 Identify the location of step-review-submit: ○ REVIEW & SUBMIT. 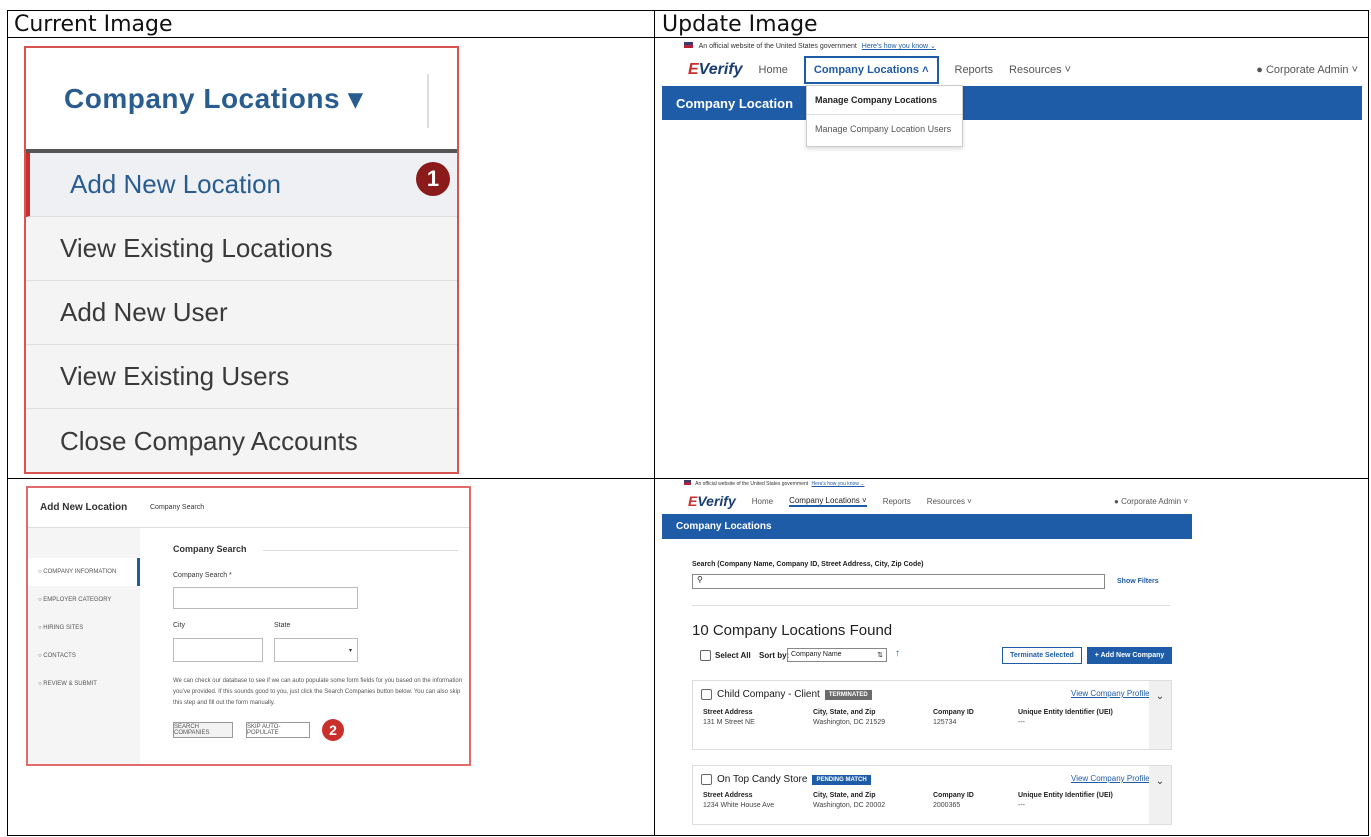
(84, 684).